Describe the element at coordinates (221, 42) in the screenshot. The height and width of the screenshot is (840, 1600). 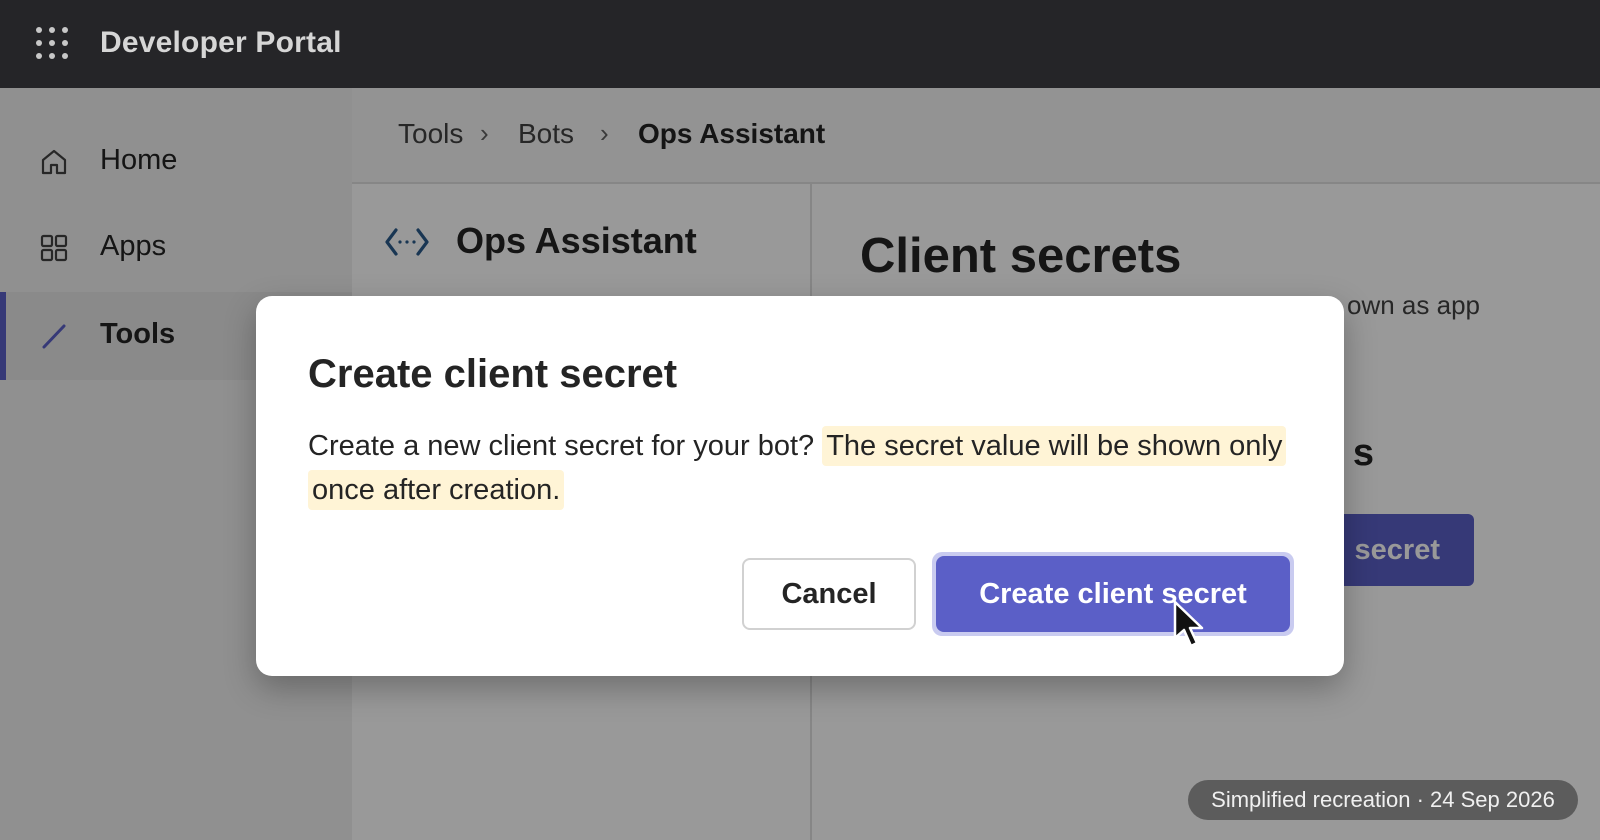
I see `portal-title: Developer Portal` at that location.